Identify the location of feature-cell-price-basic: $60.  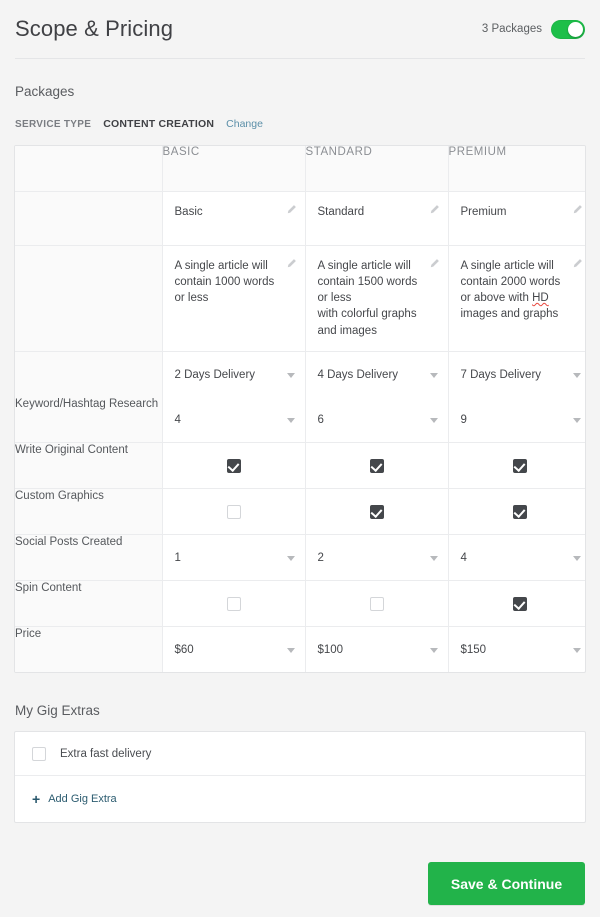
(234, 649).